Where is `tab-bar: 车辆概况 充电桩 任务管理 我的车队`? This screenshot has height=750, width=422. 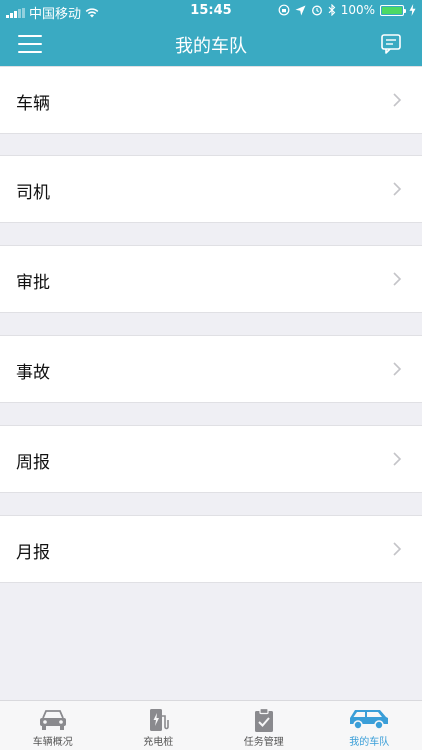
tab-bar: 车辆概况 充电桩 任务管理 我的车队 is located at coordinates (211, 725).